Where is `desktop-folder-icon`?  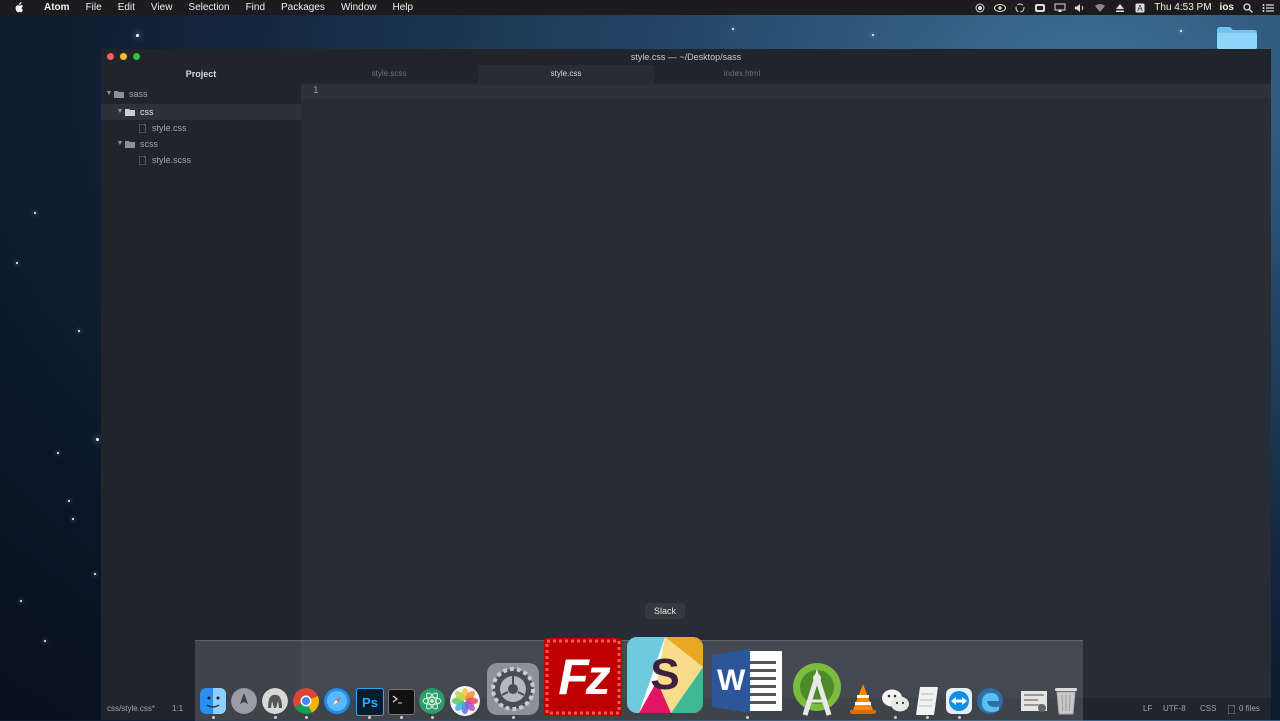 desktop-folder-icon is located at coordinates (1237, 38).